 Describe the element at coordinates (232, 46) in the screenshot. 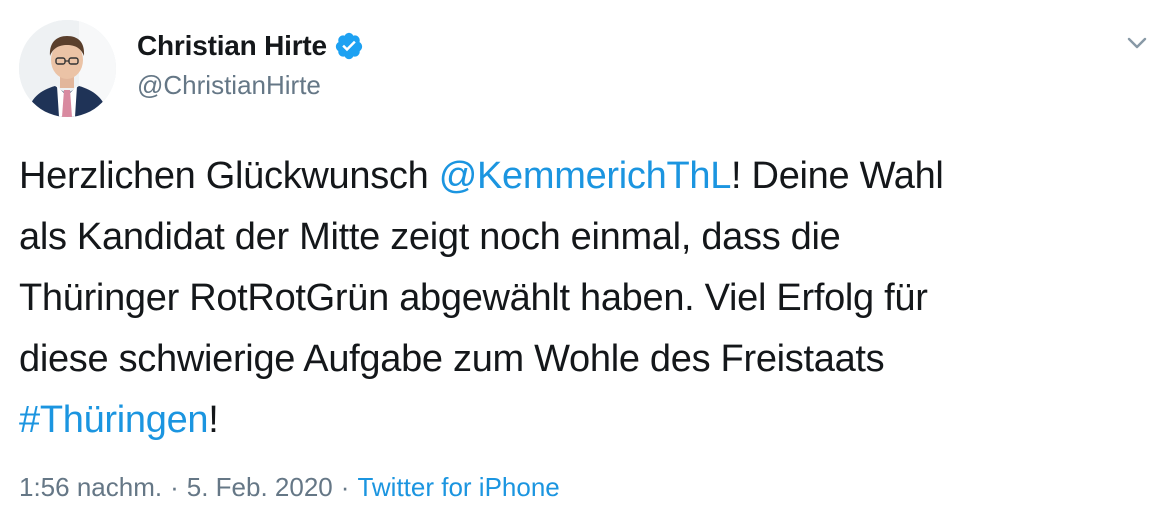

I see `author-display-name: Christian Hirte` at that location.